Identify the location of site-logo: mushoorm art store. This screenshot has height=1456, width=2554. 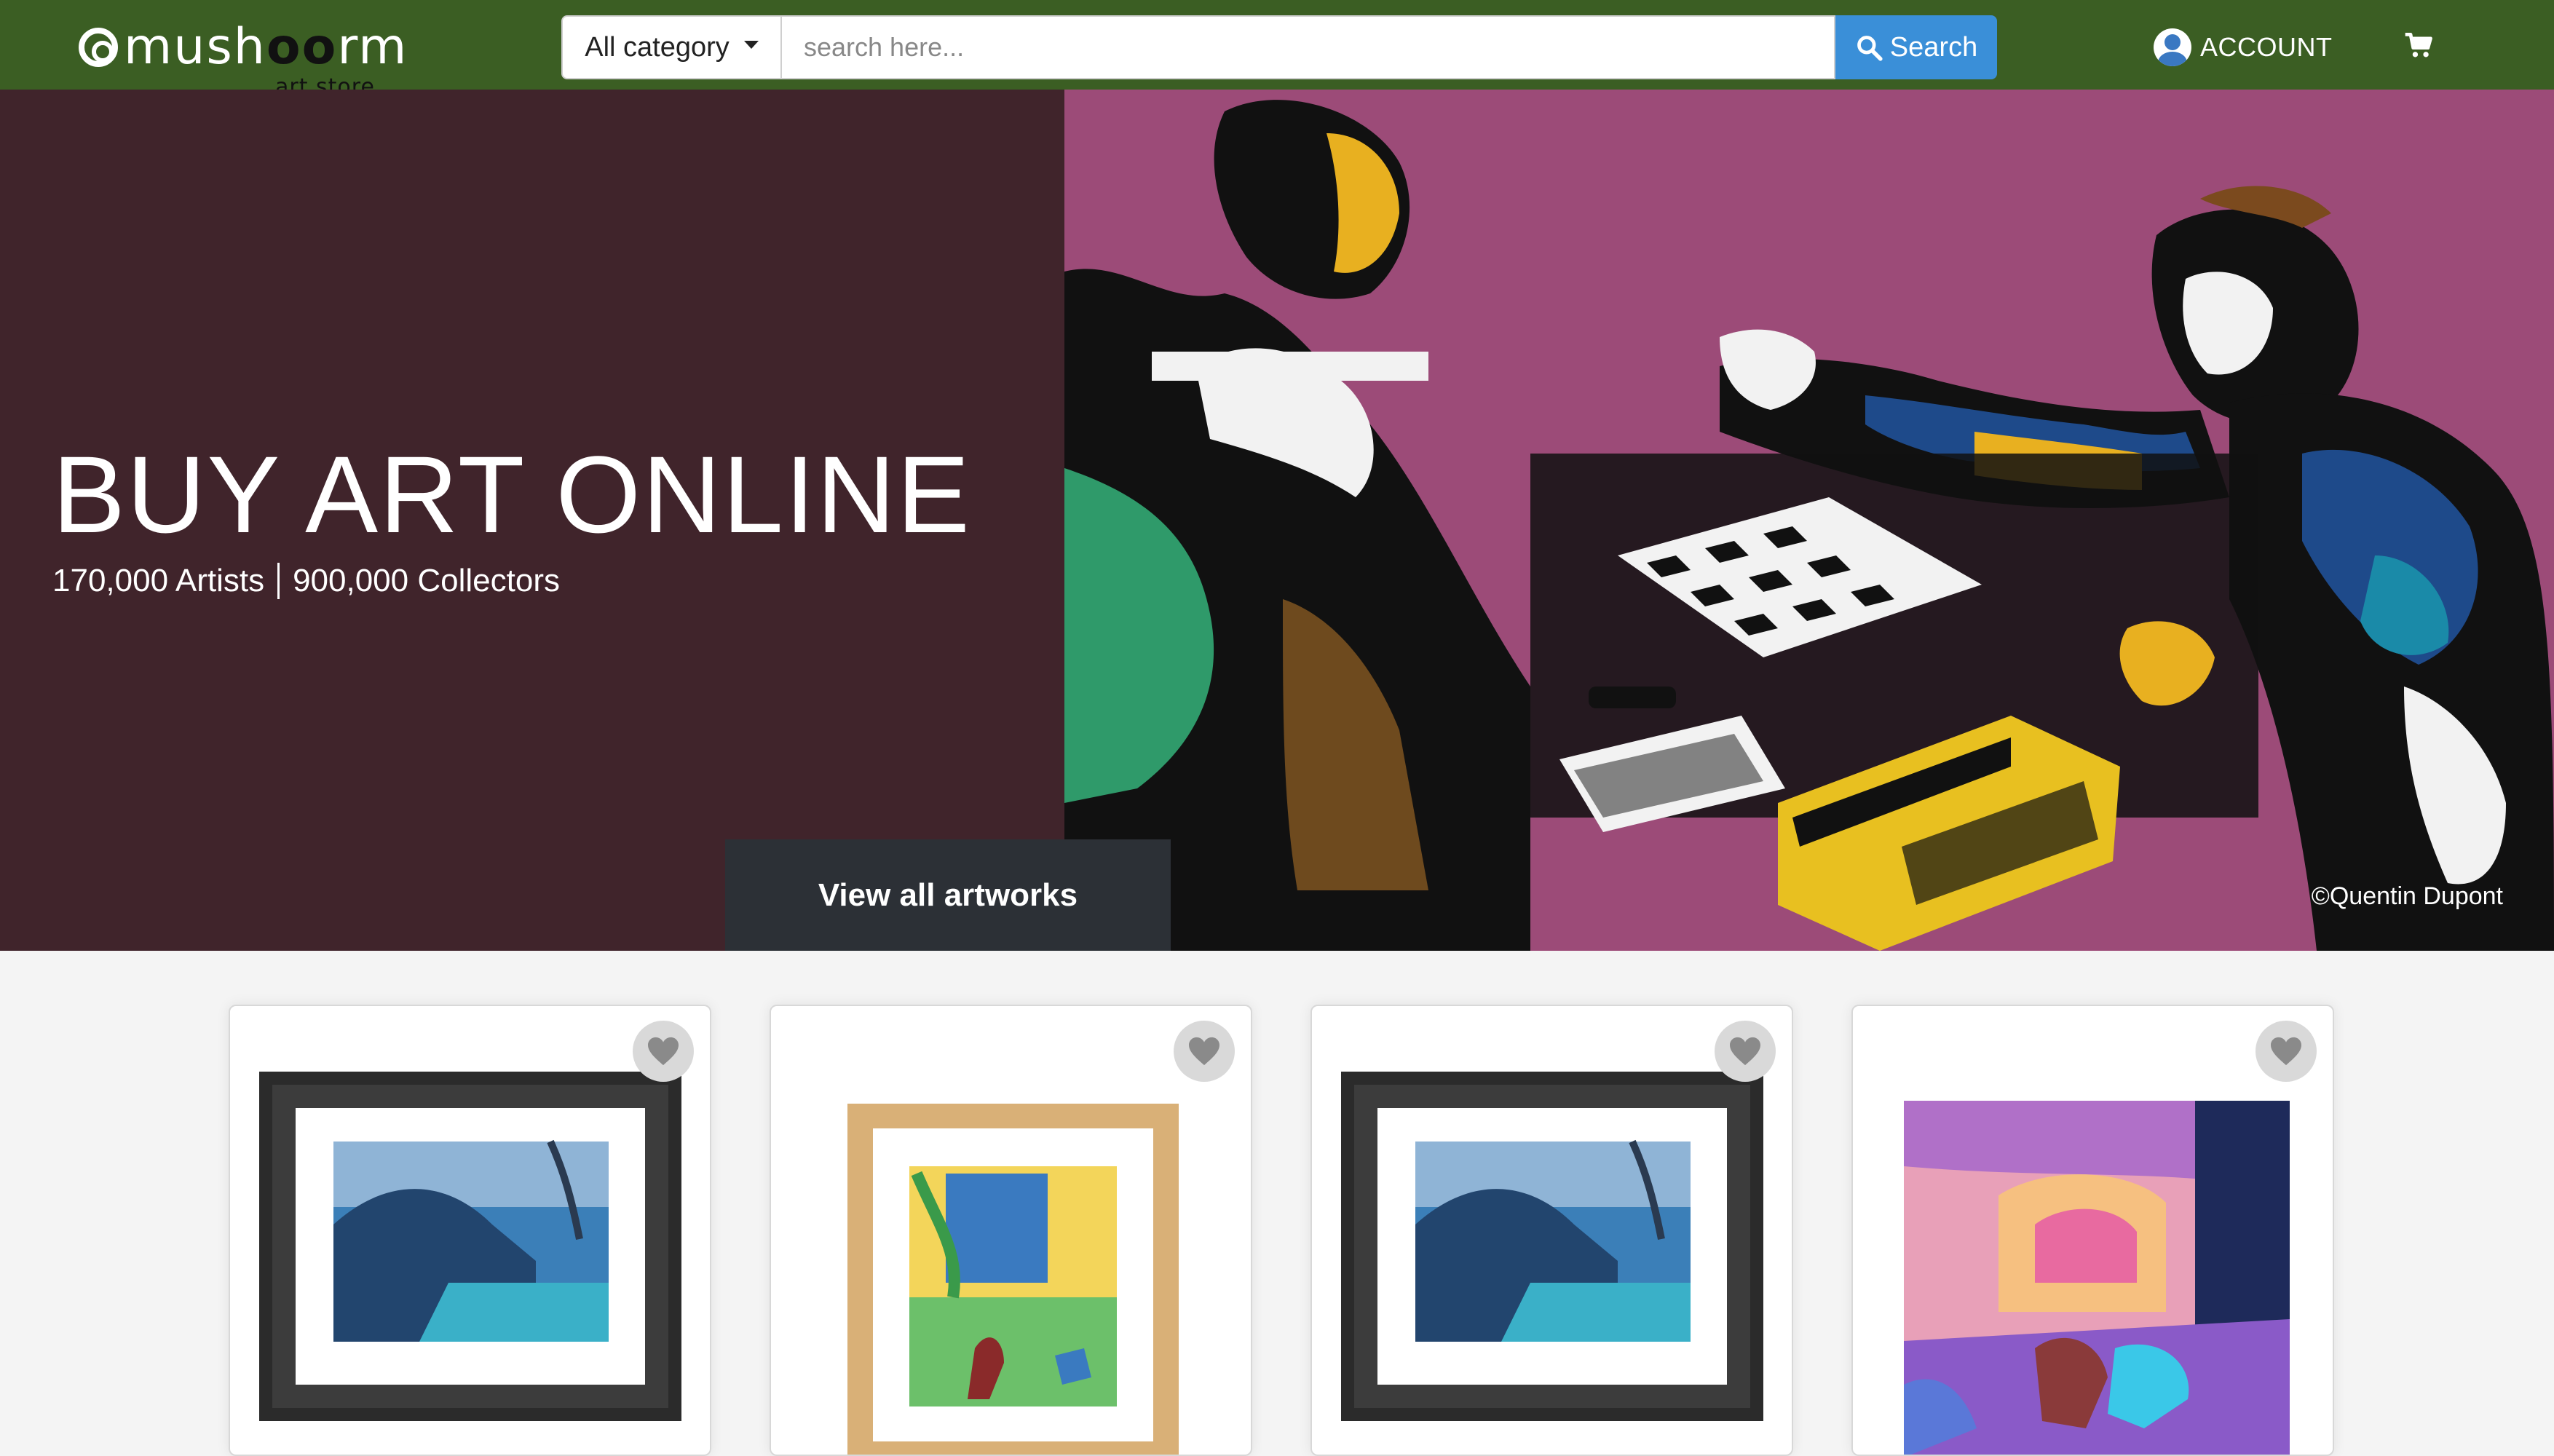
(243, 58).